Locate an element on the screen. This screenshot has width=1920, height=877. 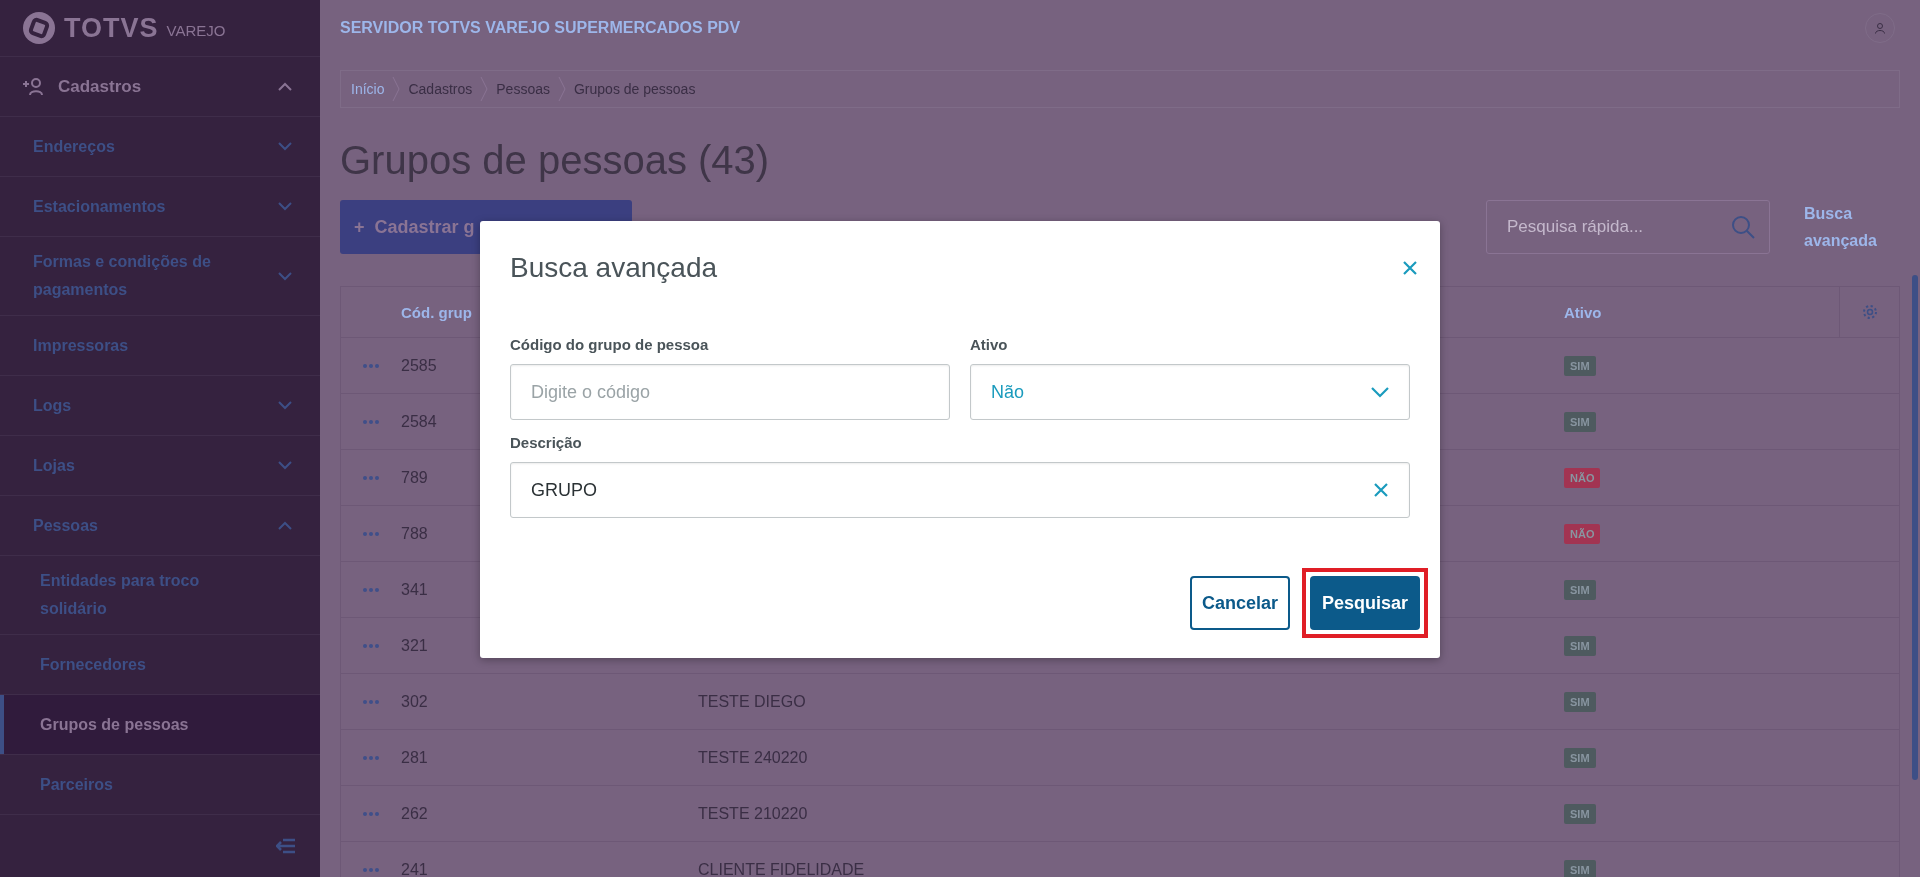
app-title: SERVIDOR TOTVS VAREJO SUPERMERCADOS PDV is located at coordinates (540, 28).